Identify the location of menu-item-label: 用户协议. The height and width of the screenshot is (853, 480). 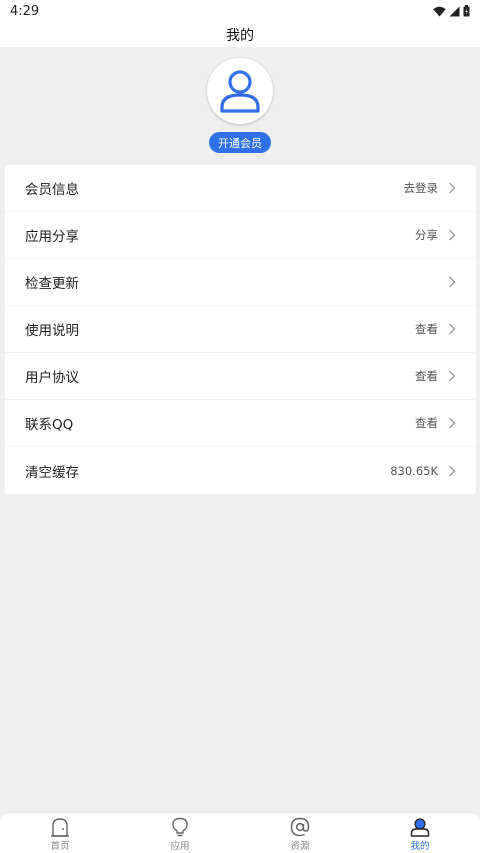
(52, 378).